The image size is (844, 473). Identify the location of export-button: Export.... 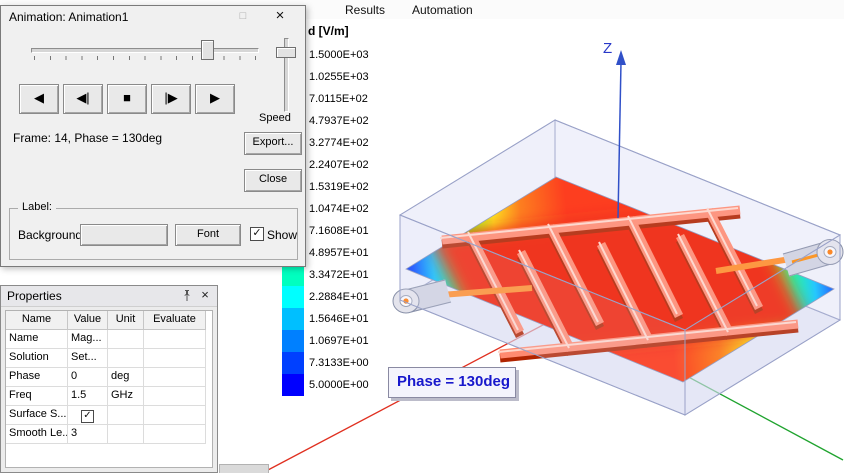
(273, 143).